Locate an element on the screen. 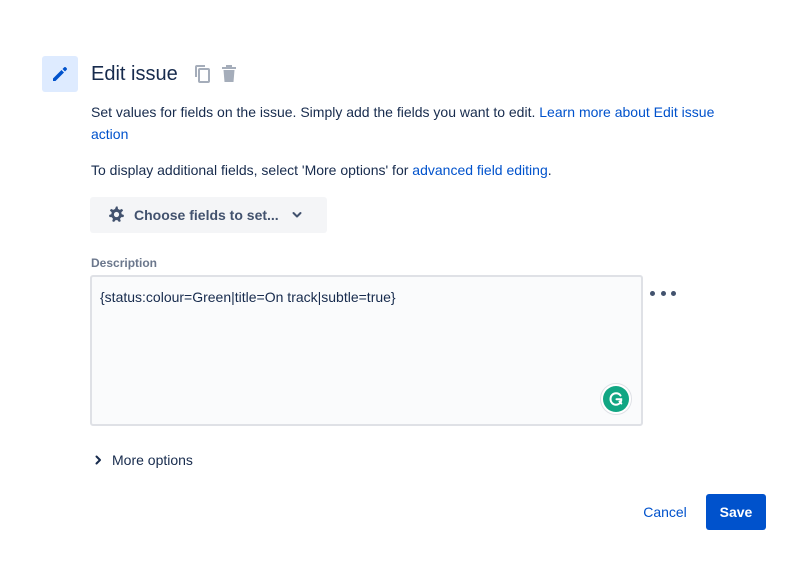 The width and height of the screenshot is (794, 588). advanced-field-editing-link: advanced field editing is located at coordinates (479, 170).